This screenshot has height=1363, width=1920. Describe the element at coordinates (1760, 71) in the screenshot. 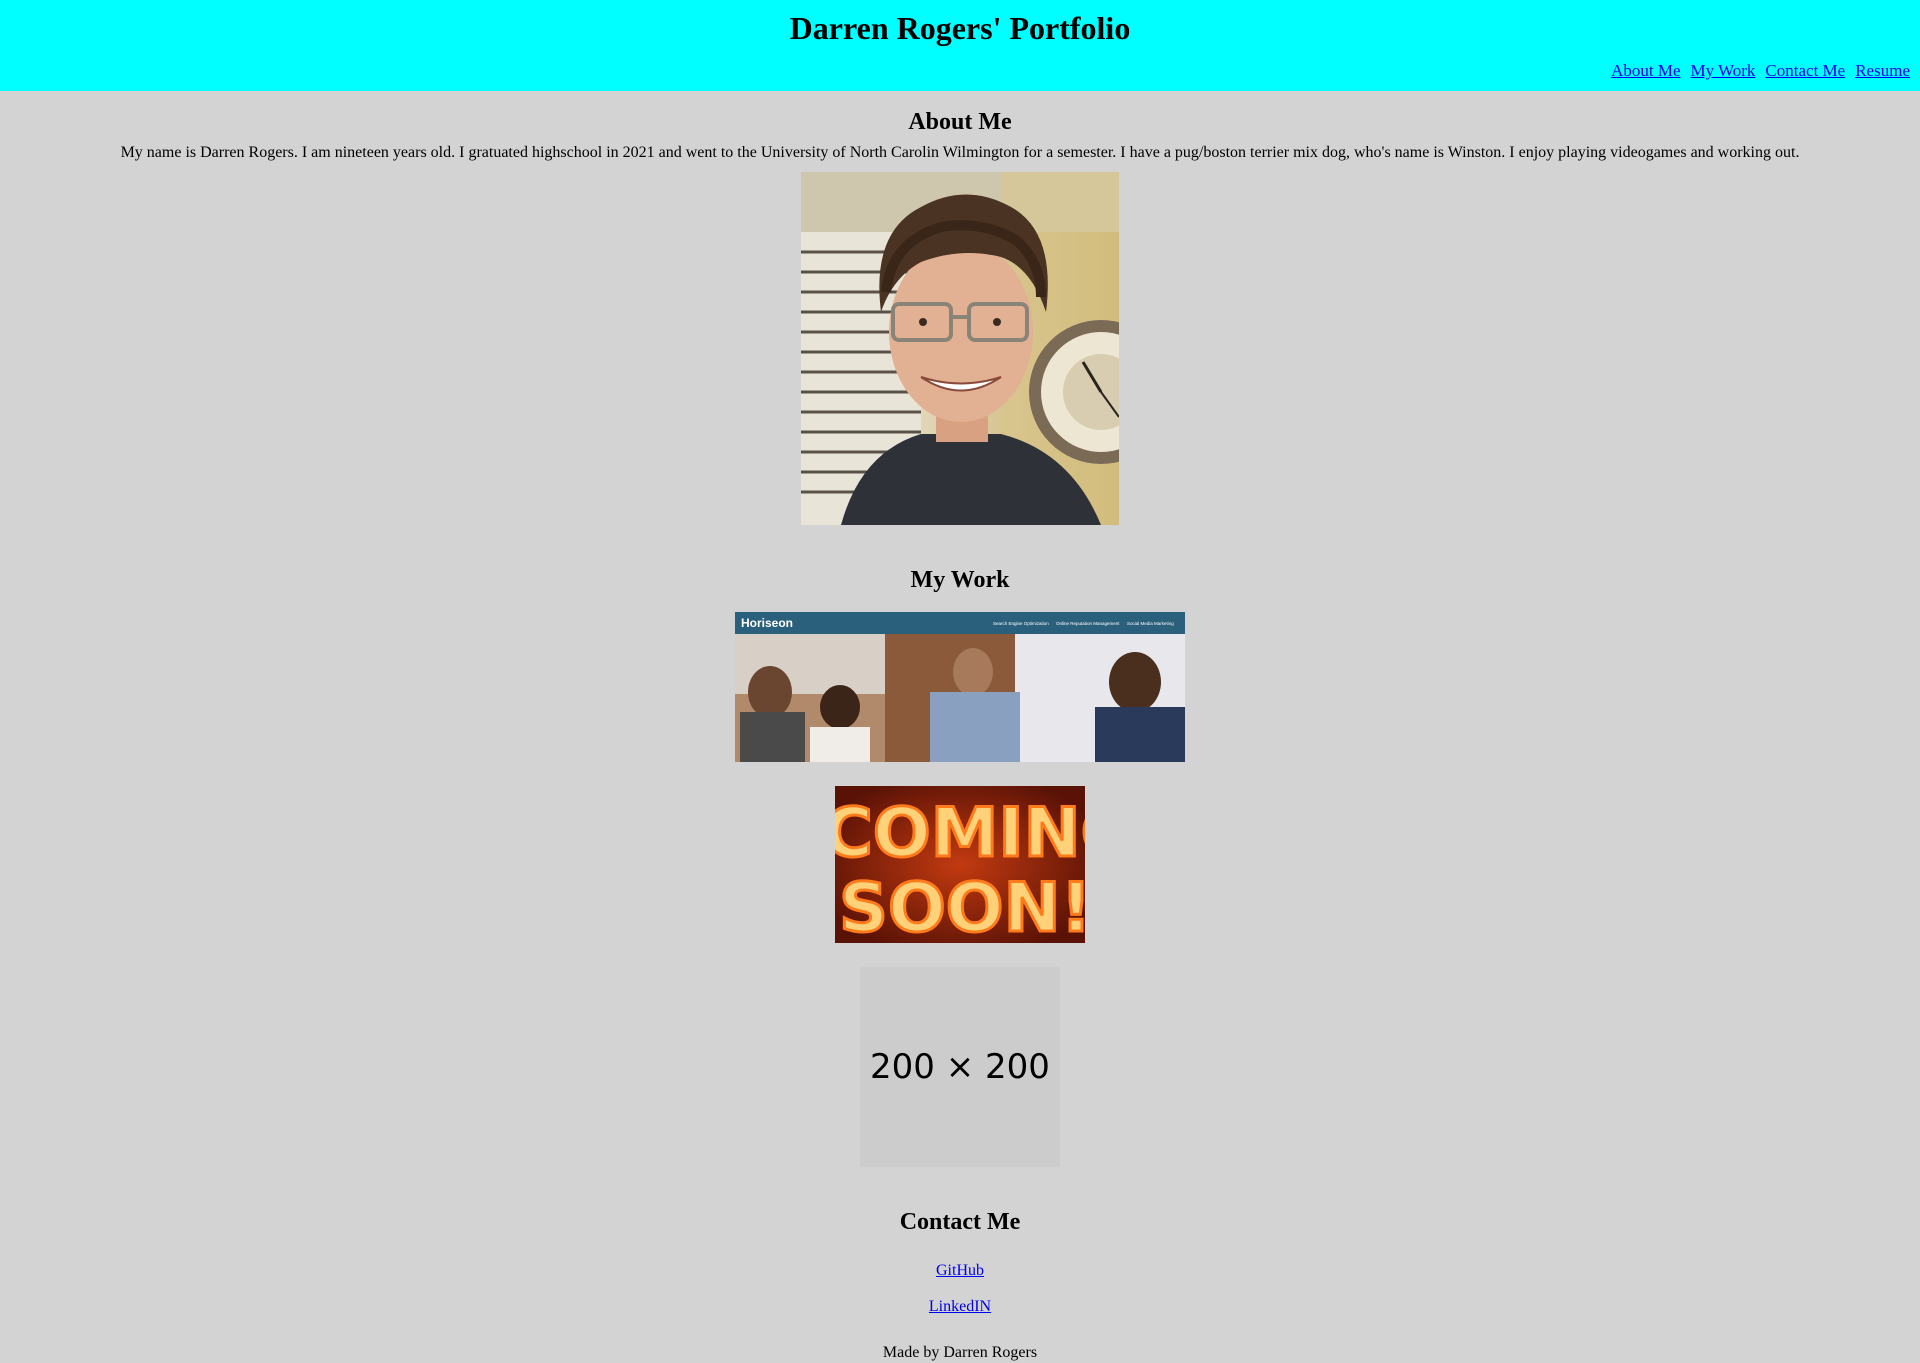

I see `main-nav: About Me My Work Contact Me Resume` at that location.